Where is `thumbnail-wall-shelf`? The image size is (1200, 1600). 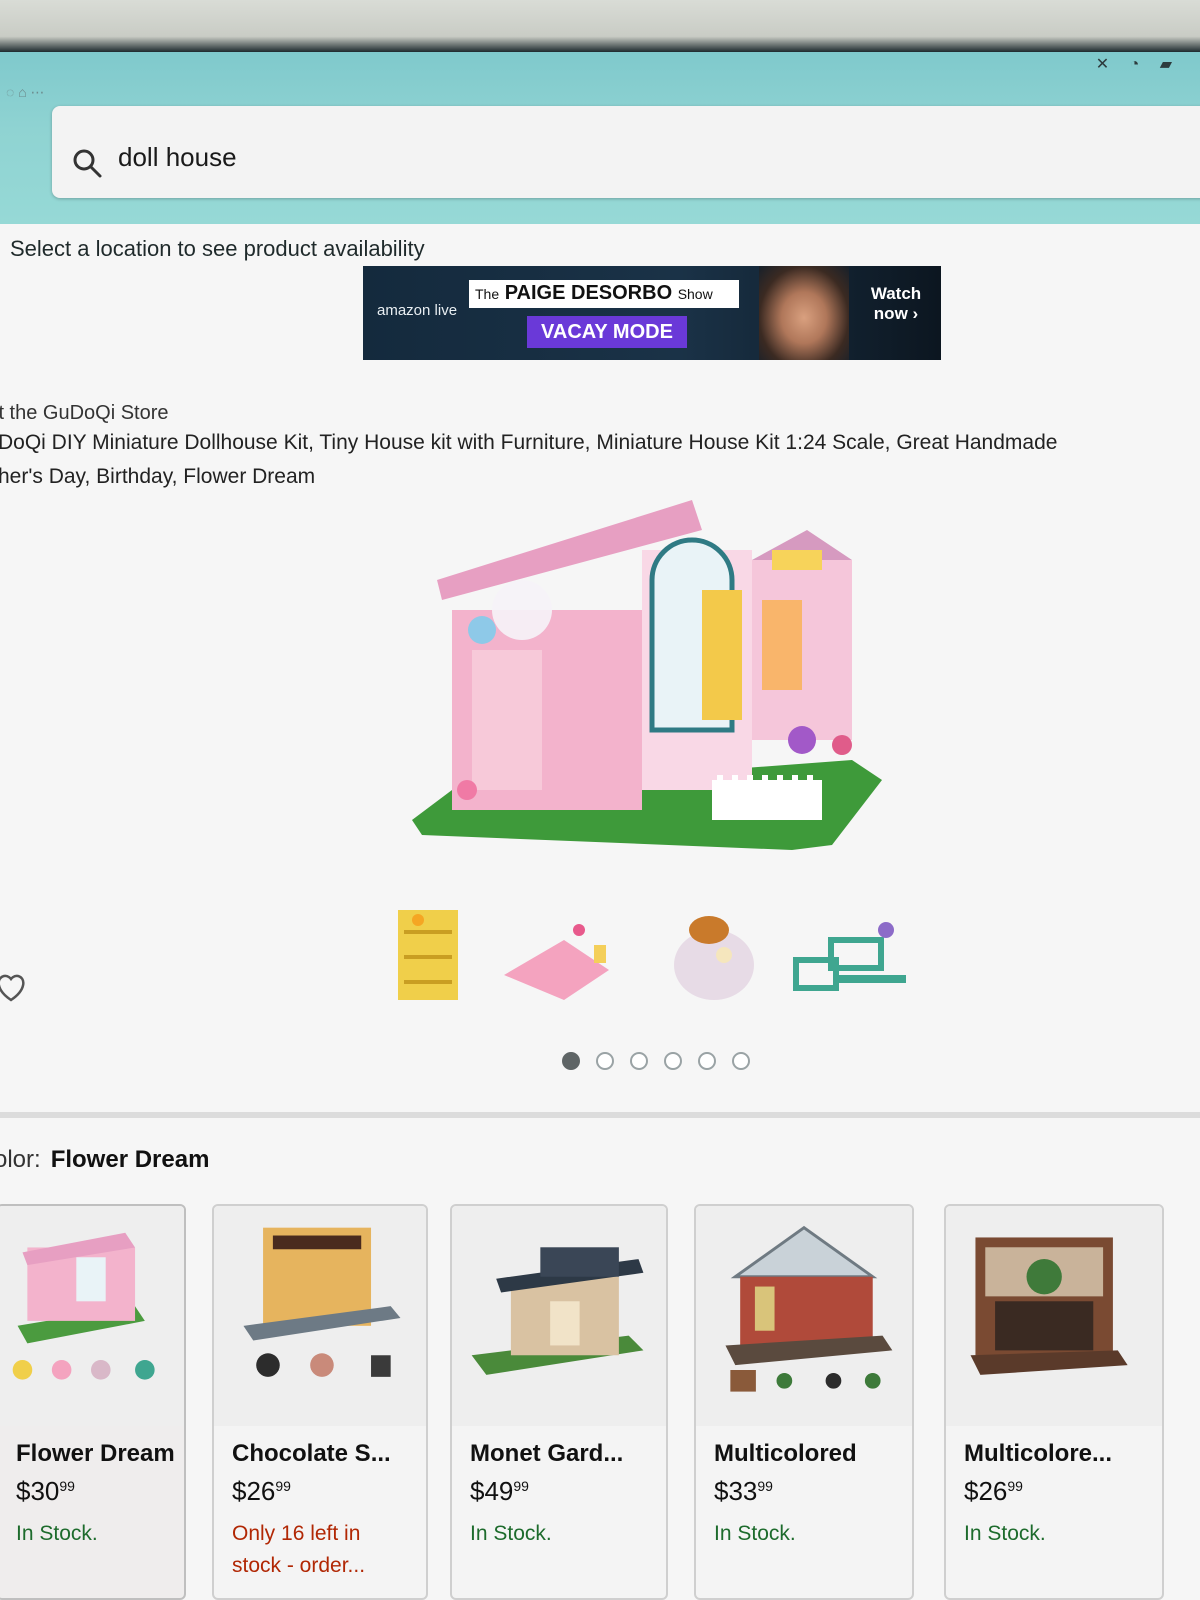 thumbnail-wall-shelf is located at coordinates (846, 955).